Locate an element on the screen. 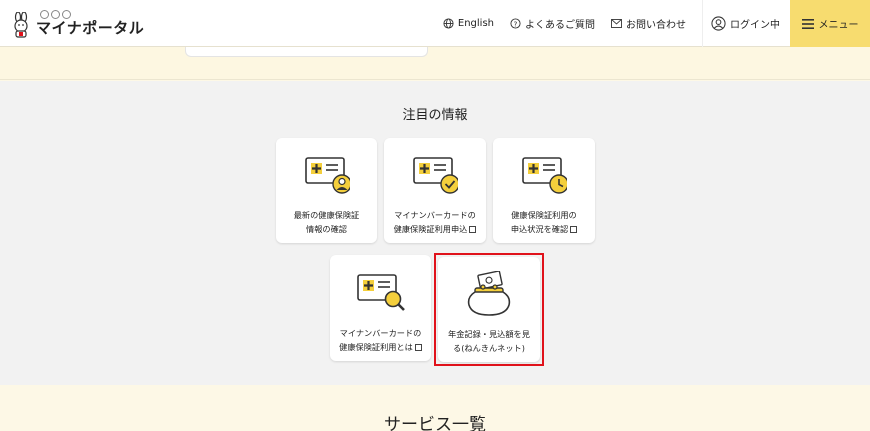  featured-title: 注目の情報 is located at coordinates (435, 115).